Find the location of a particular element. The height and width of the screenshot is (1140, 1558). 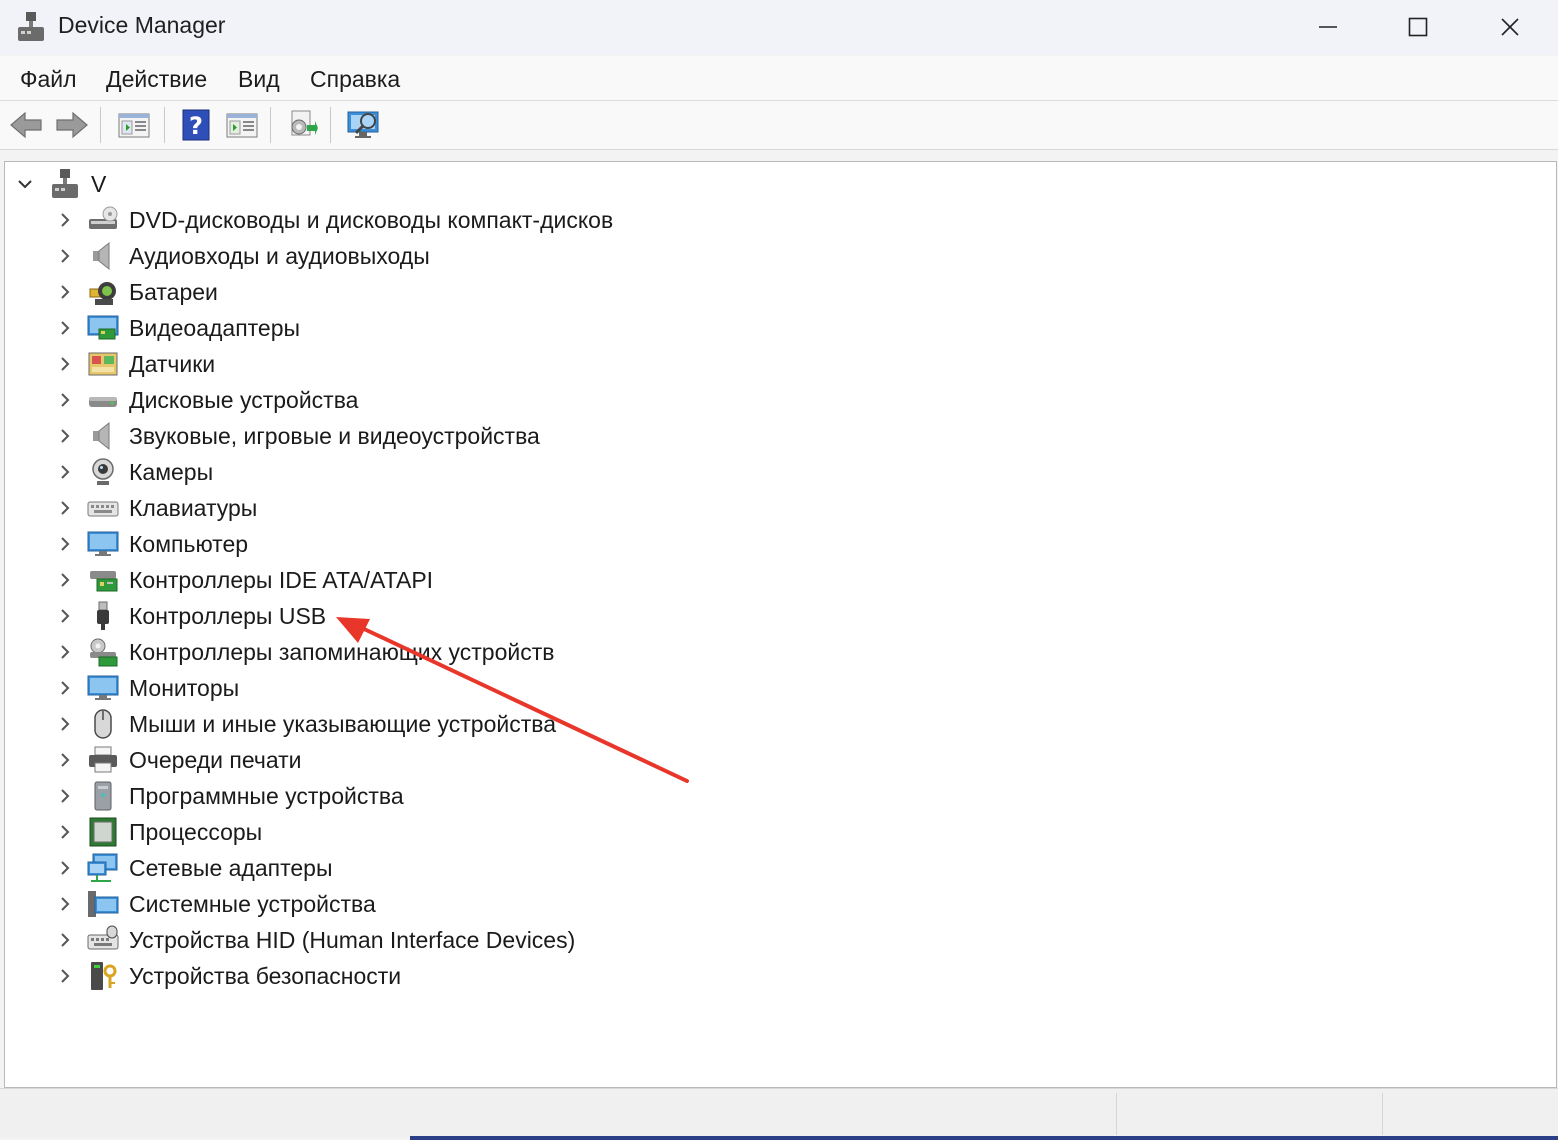

tree-item-monitors: Мониторы is located at coordinates (775, 688).